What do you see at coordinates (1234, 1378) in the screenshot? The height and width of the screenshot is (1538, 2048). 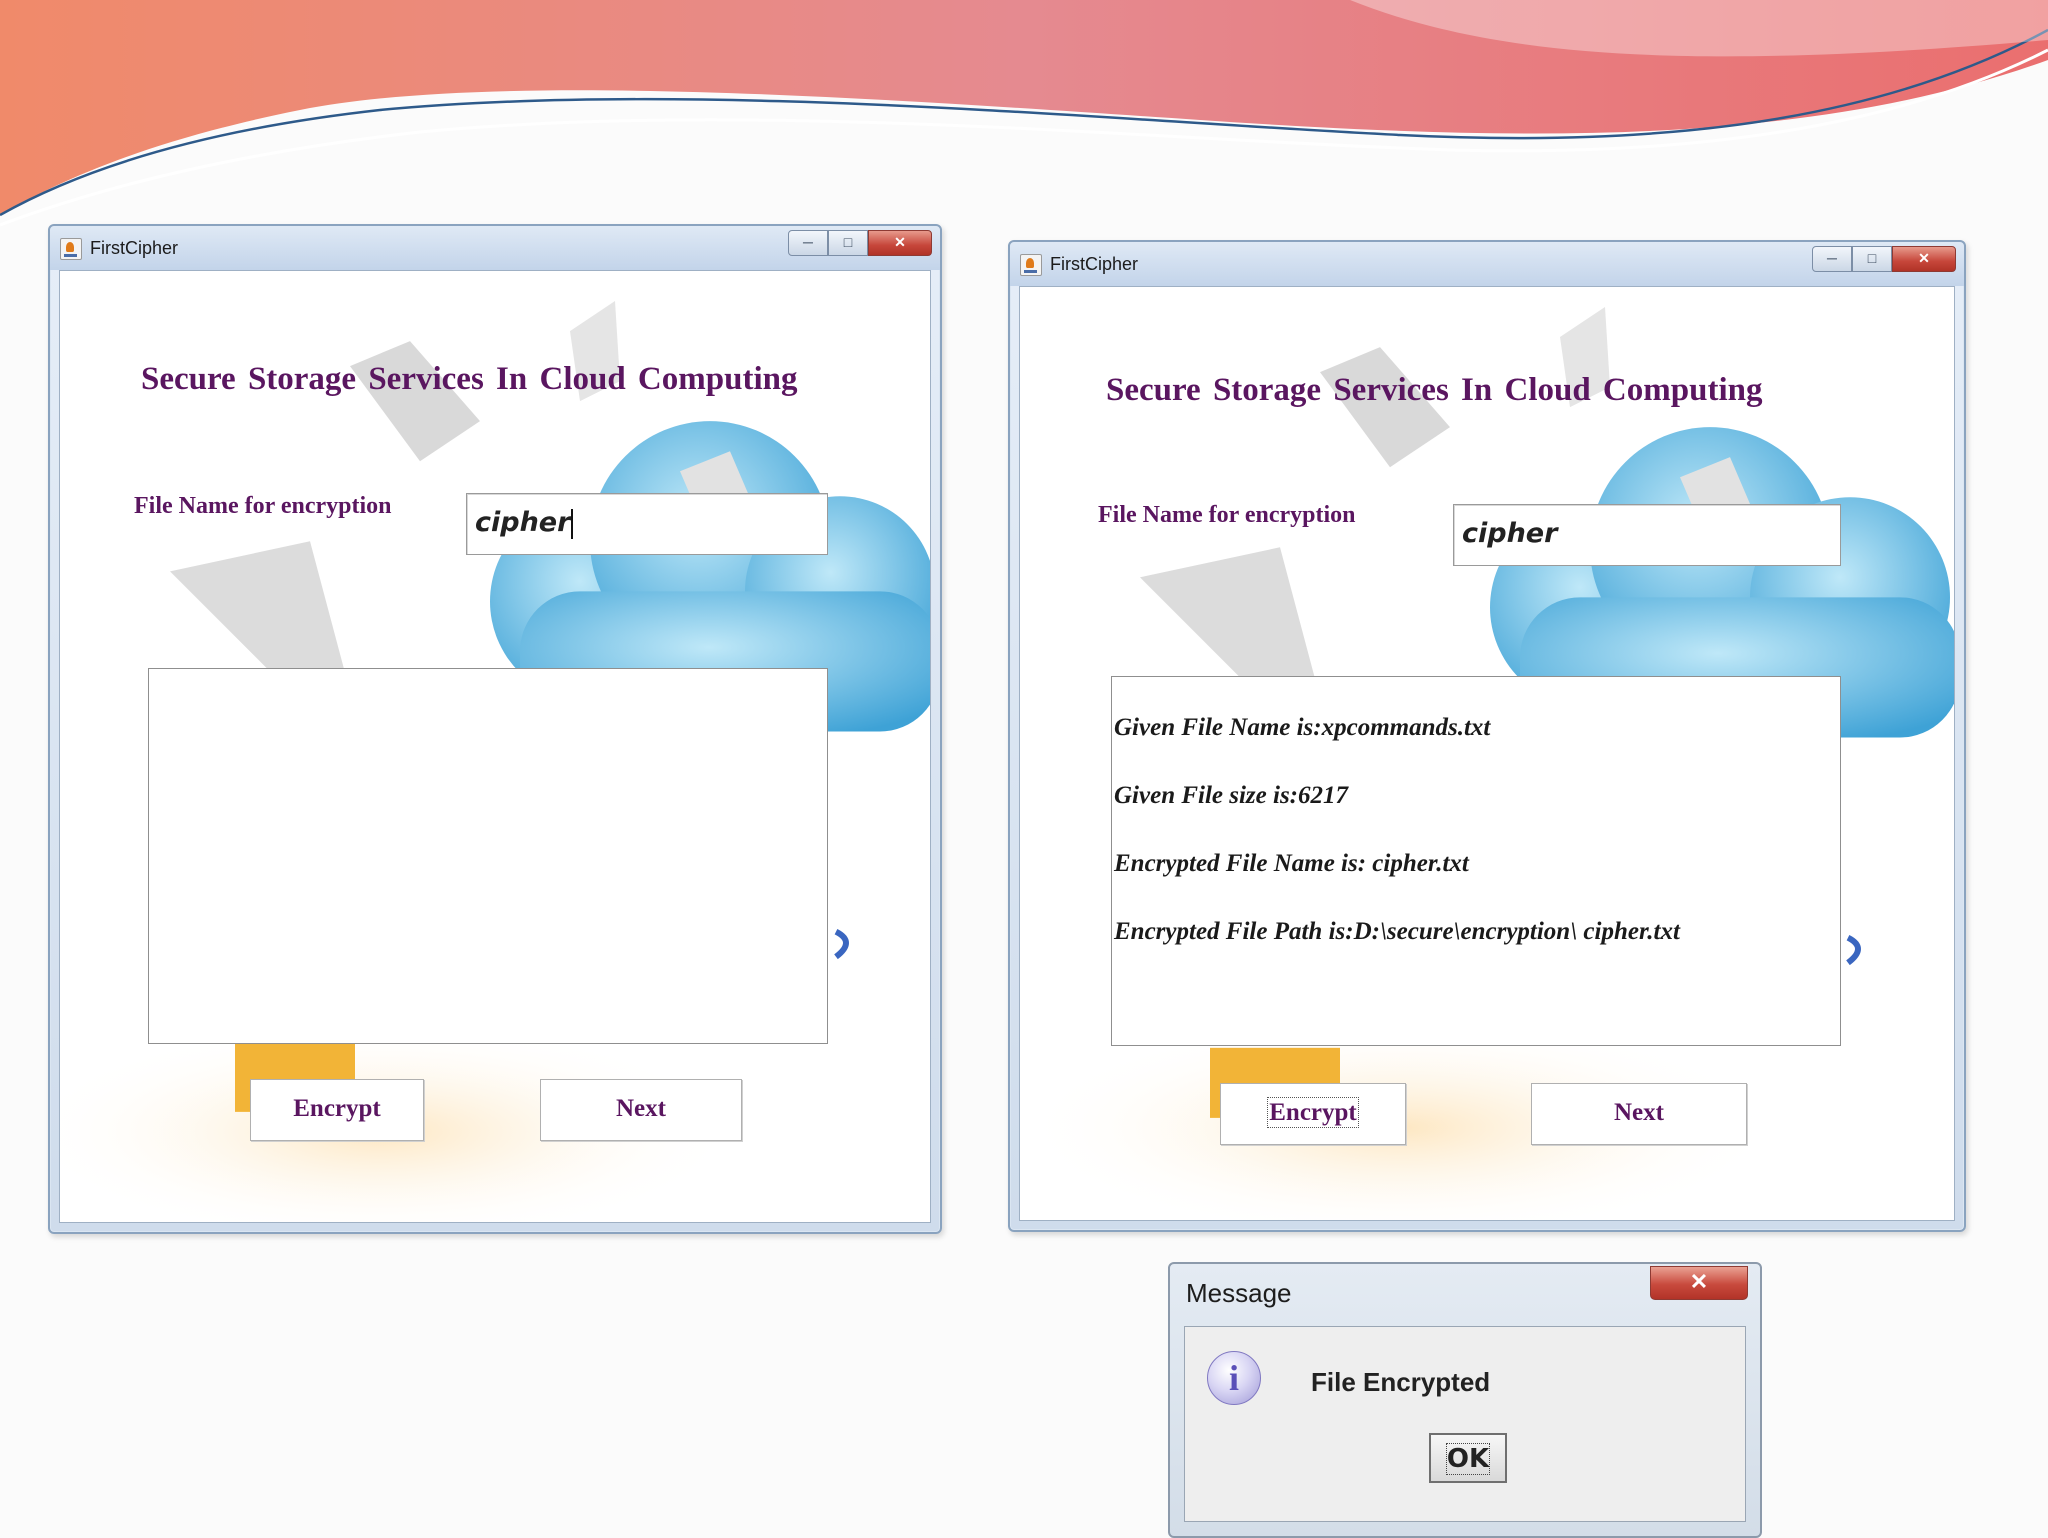 I see `info-icon: i` at bounding box center [1234, 1378].